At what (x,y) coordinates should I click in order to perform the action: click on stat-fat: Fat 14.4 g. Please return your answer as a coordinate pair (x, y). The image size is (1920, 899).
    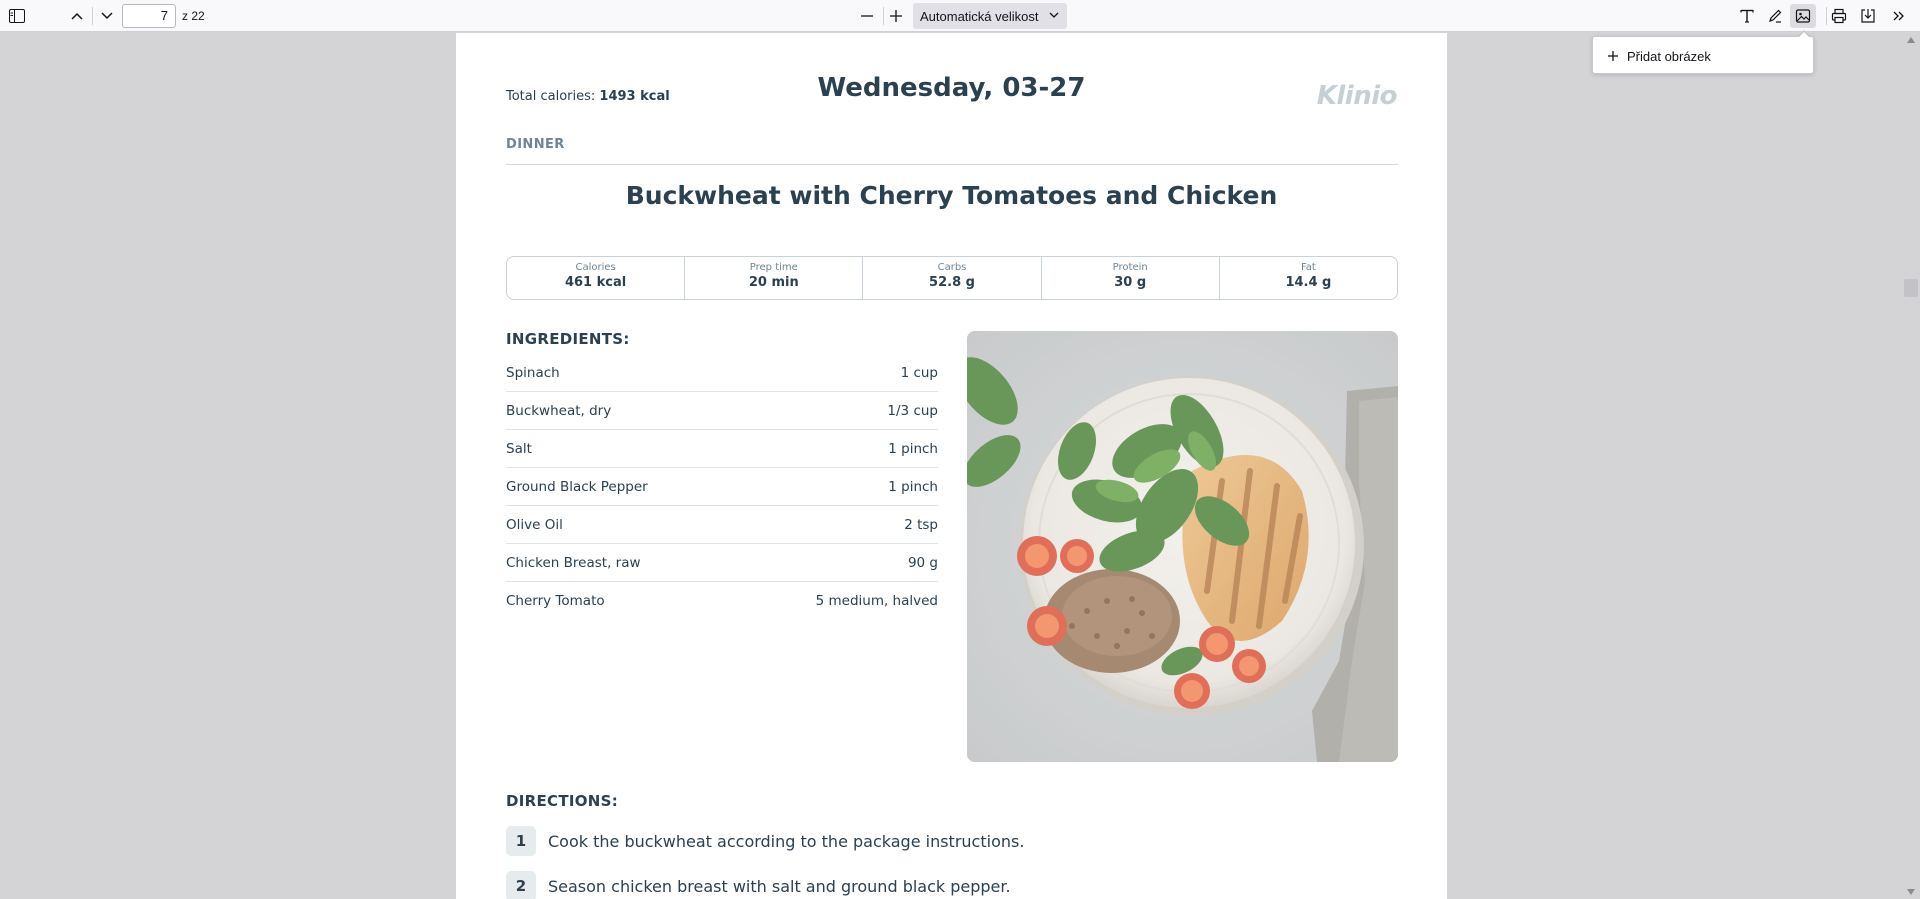
    Looking at the image, I should click on (1308, 278).